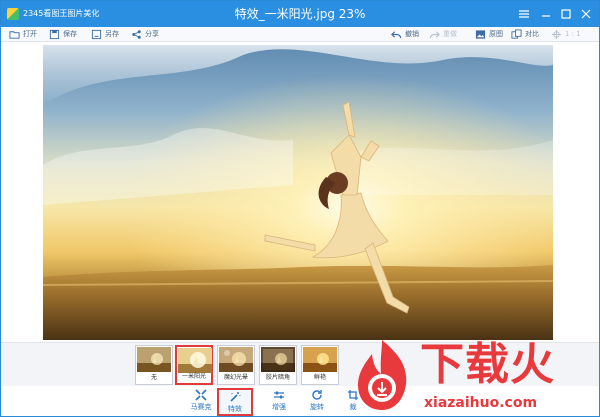 The height and width of the screenshot is (417, 600). What do you see at coordinates (516, 34) in the screenshot?
I see `compare-icon` at bounding box center [516, 34].